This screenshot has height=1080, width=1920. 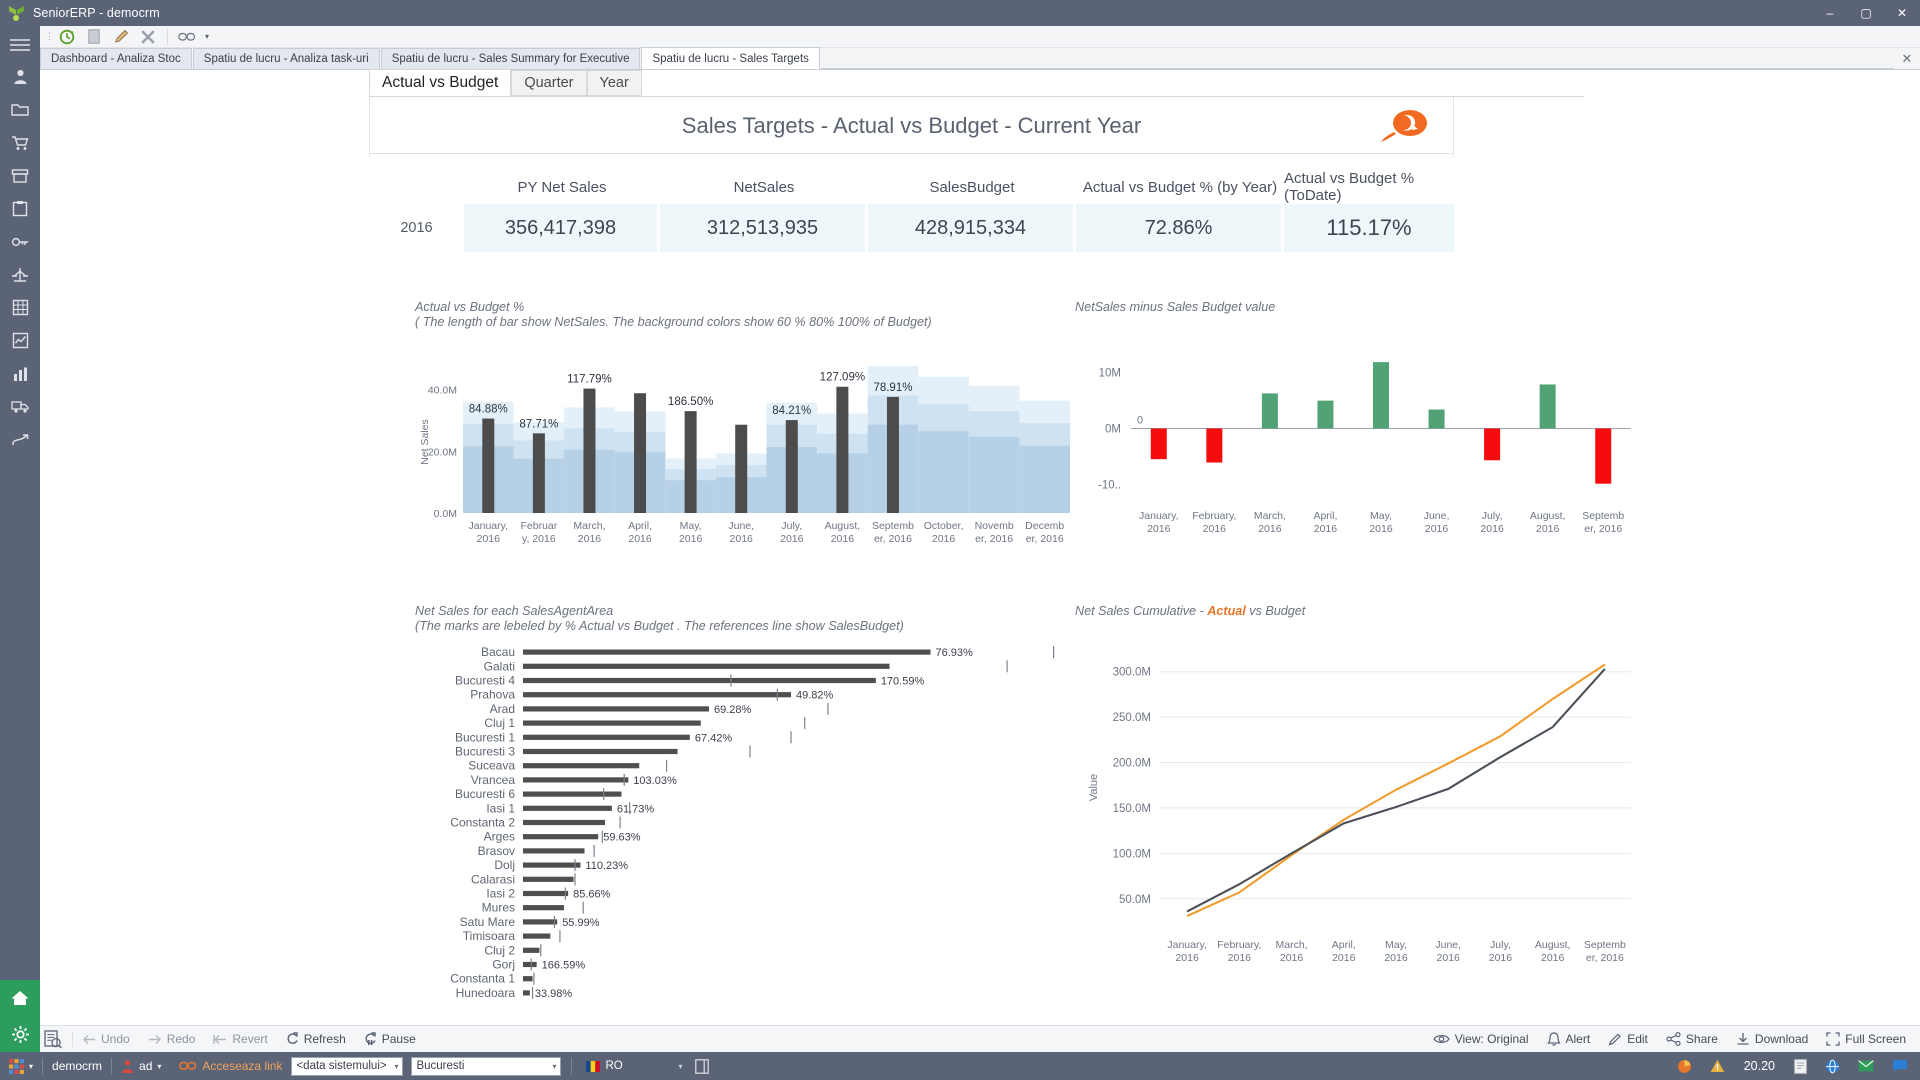 I want to click on kpi-salesbudget-value: 428,915,334, so click(x=972, y=228).